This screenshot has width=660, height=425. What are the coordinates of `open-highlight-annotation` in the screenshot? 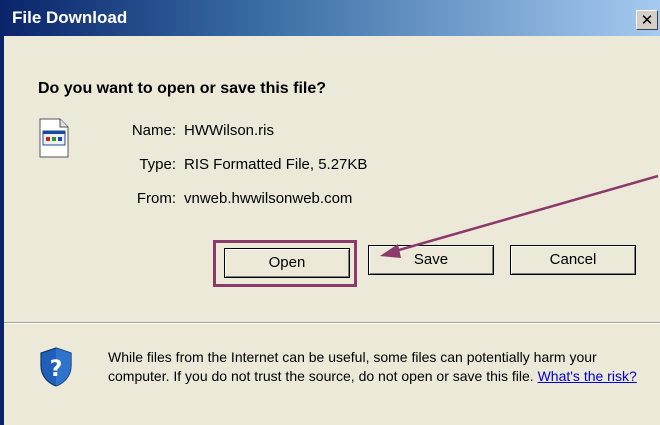 It's located at (285, 263).